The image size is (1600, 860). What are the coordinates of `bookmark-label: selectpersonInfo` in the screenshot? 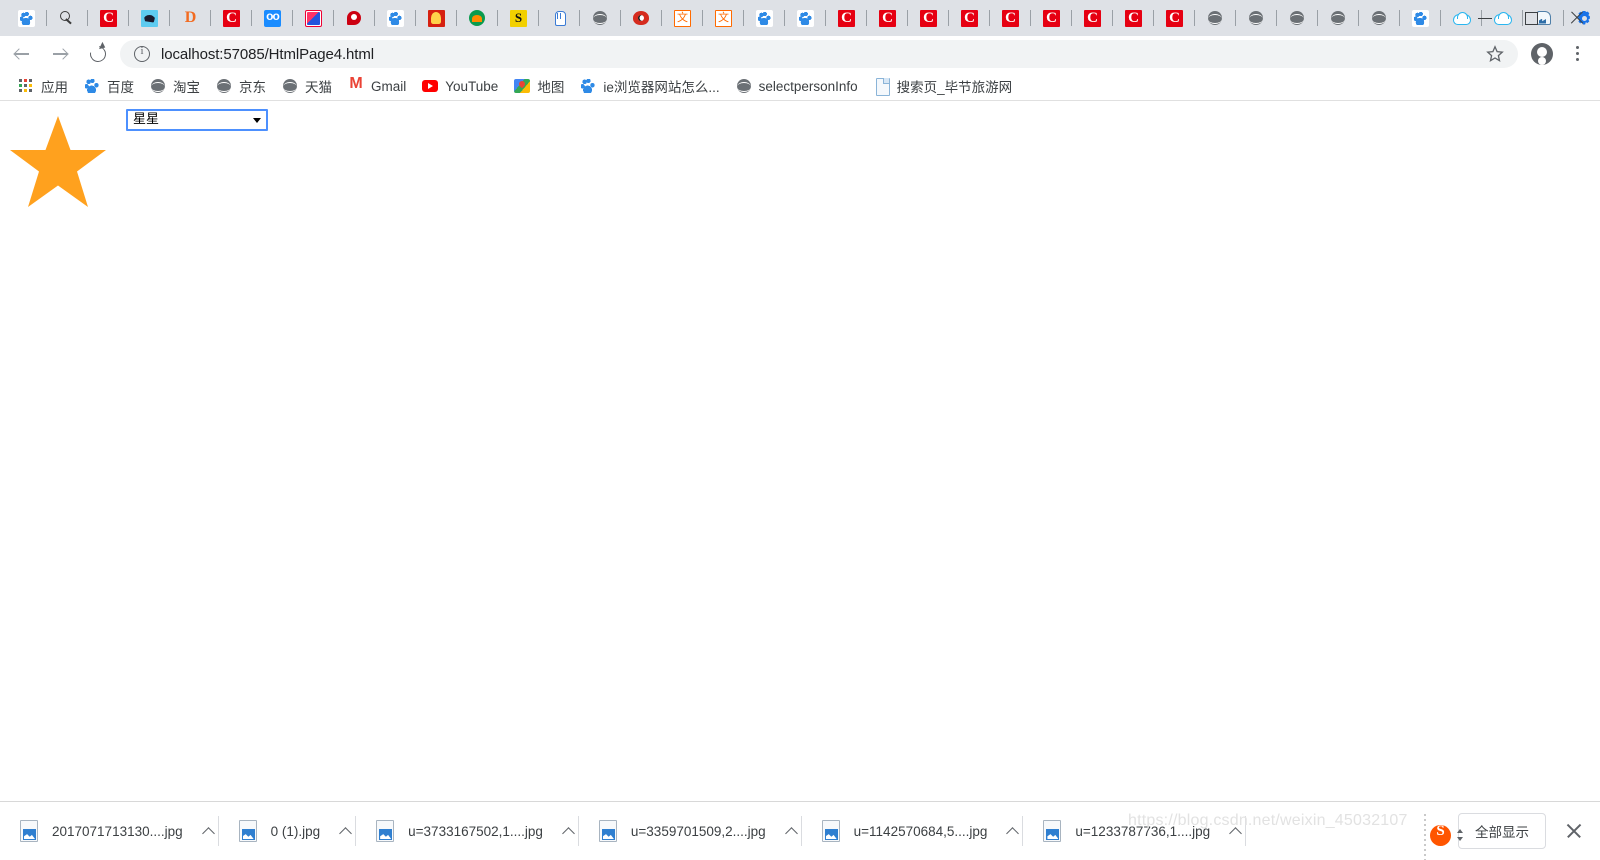 It's located at (808, 86).